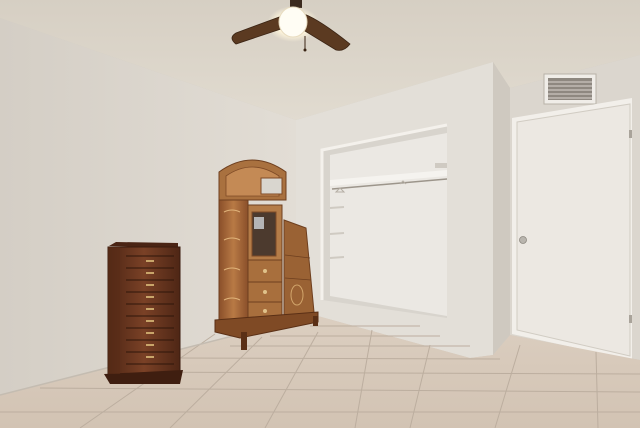 The image size is (640, 428). What do you see at coordinates (570, 89) in the screenshot?
I see `hvac-vent` at bounding box center [570, 89].